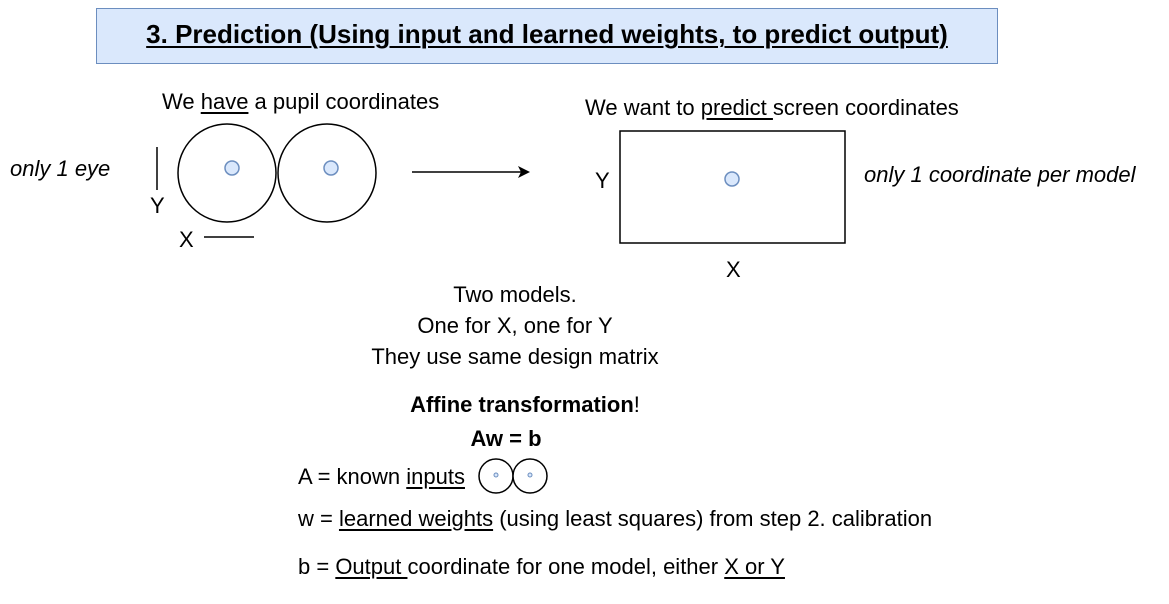 Image resolution: width=1169 pixels, height=604 pixels. Describe the element at coordinates (530, 475) in the screenshot. I see `inputs-pupil-right-icon` at that location.